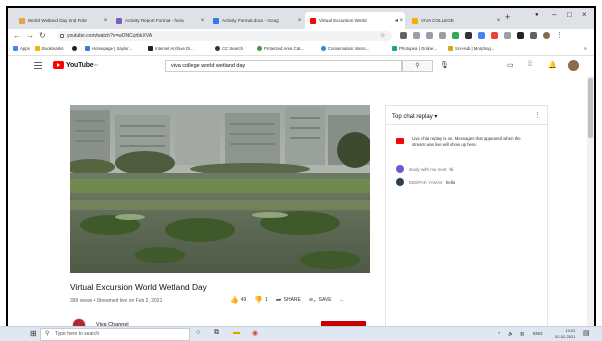  I want to click on tab-activity-report: Activity Report Format - hera ×, so click(158, 20).